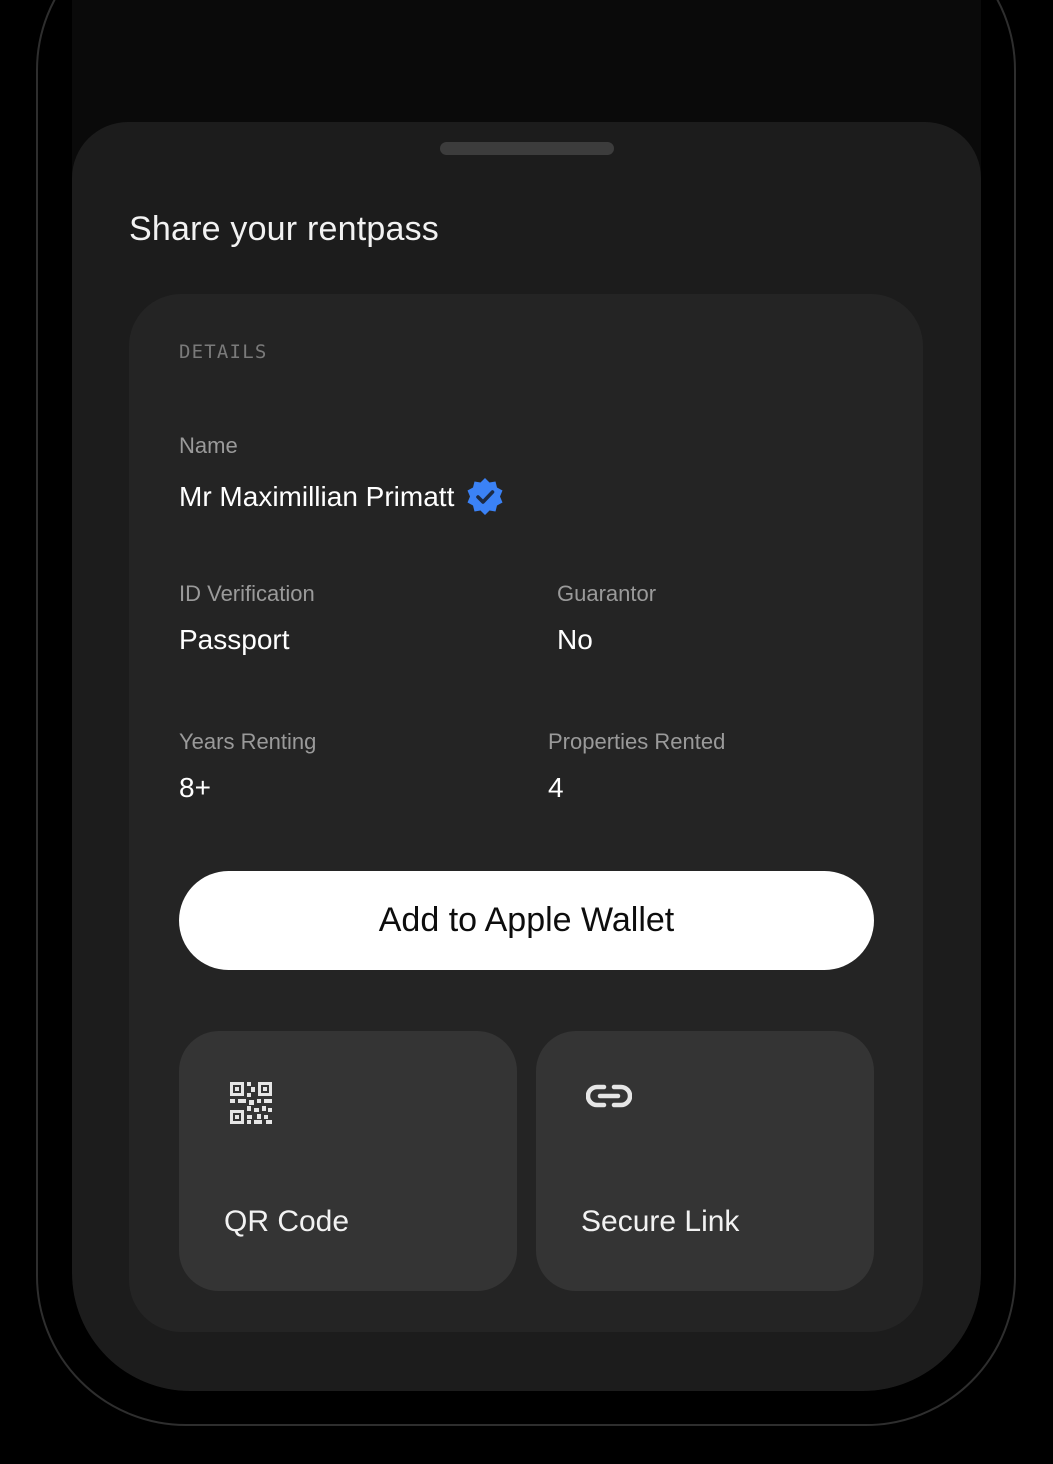  What do you see at coordinates (607, 593) in the screenshot?
I see `guarantor-label: Guarantor` at bounding box center [607, 593].